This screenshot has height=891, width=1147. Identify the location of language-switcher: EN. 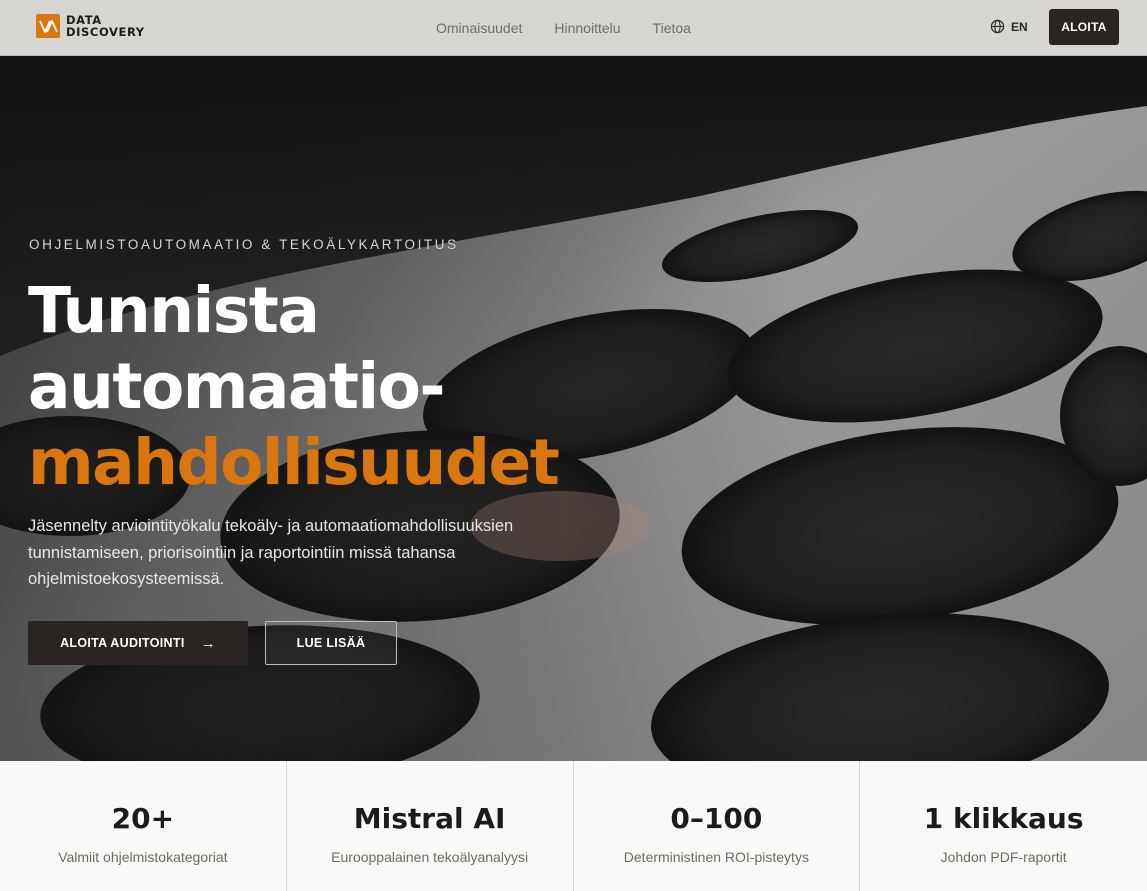
(1009, 26).